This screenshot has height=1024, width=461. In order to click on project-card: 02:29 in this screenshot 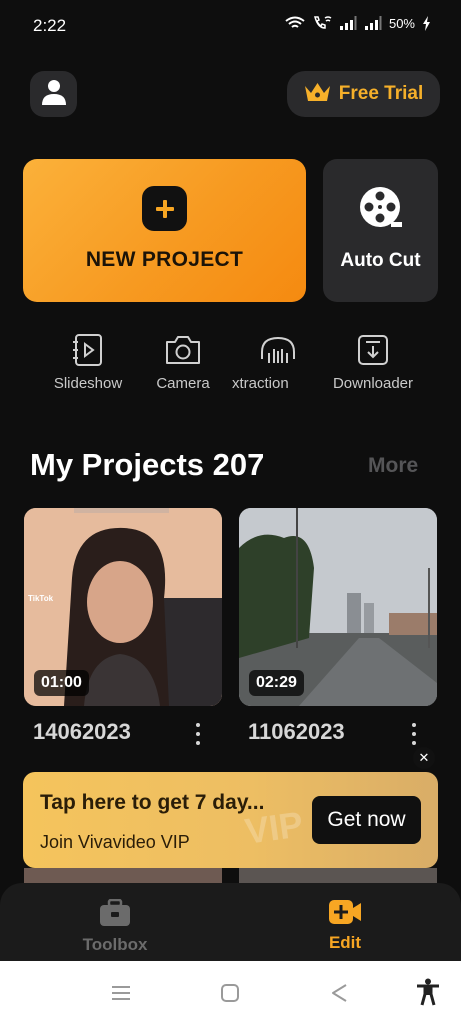, I will do `click(338, 607)`.